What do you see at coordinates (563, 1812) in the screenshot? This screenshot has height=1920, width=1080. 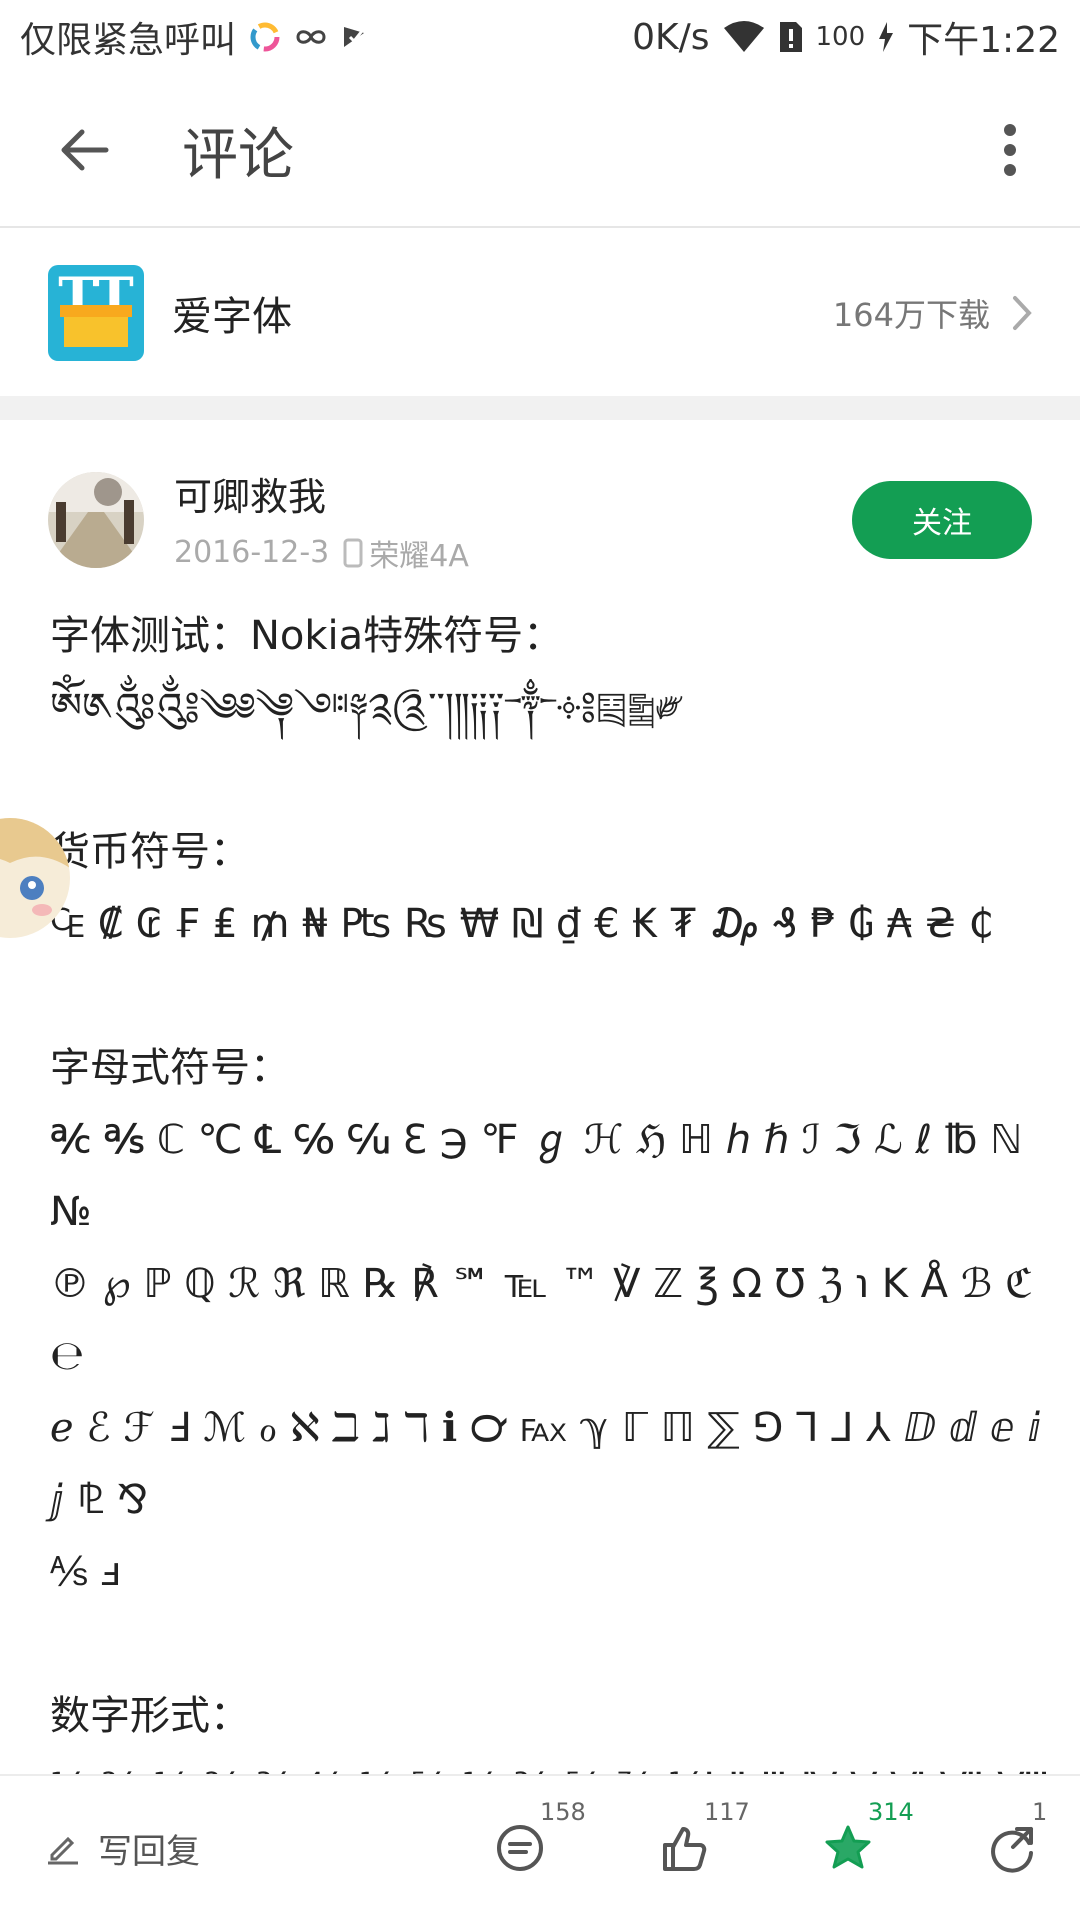 I see `comments-count: 158` at bounding box center [563, 1812].